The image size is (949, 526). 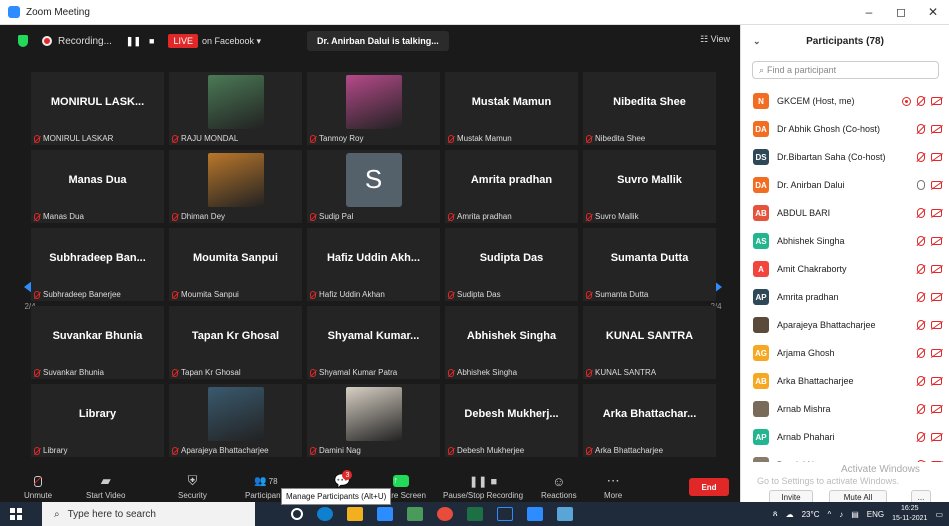 I want to click on participant-row: AB ABDUL BARI, so click(x=845, y=213).